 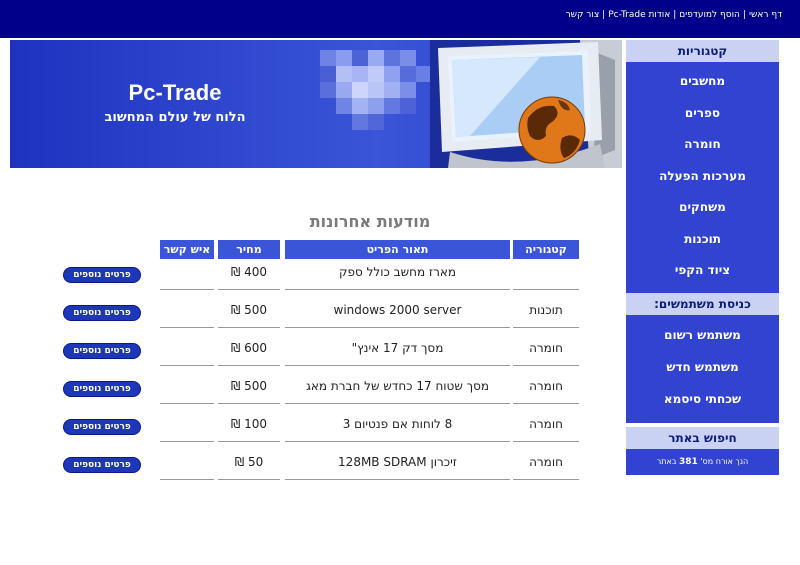 What do you see at coordinates (702, 51) in the screenshot?
I see `categories-header: קטגוריות` at bounding box center [702, 51].